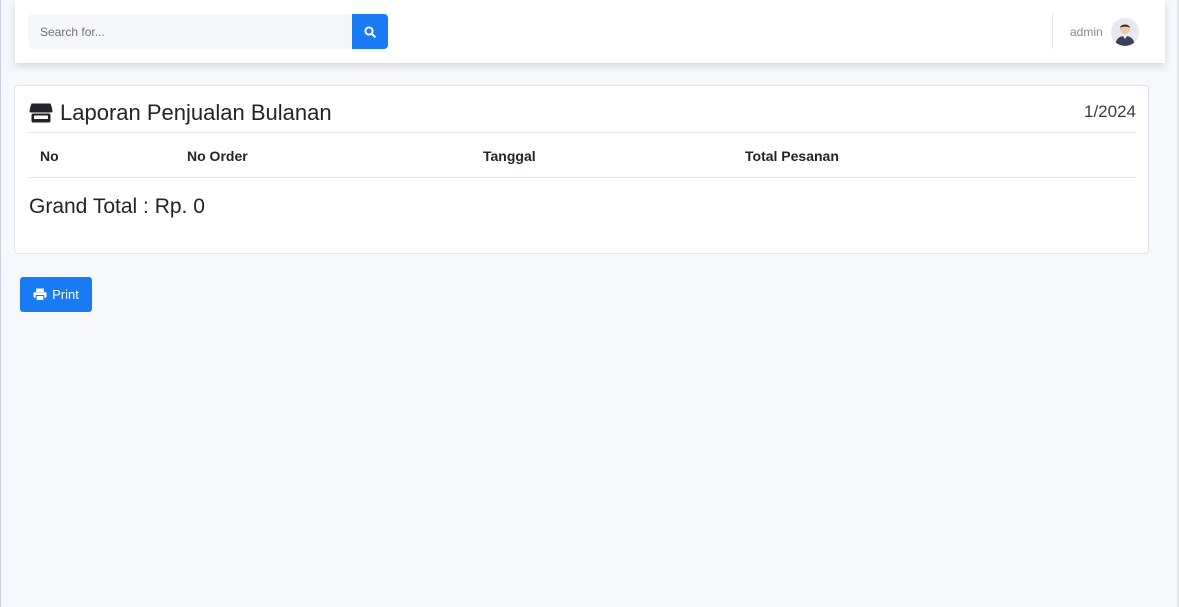  What do you see at coordinates (0, 303) in the screenshot?
I see `content-left-border` at bounding box center [0, 303].